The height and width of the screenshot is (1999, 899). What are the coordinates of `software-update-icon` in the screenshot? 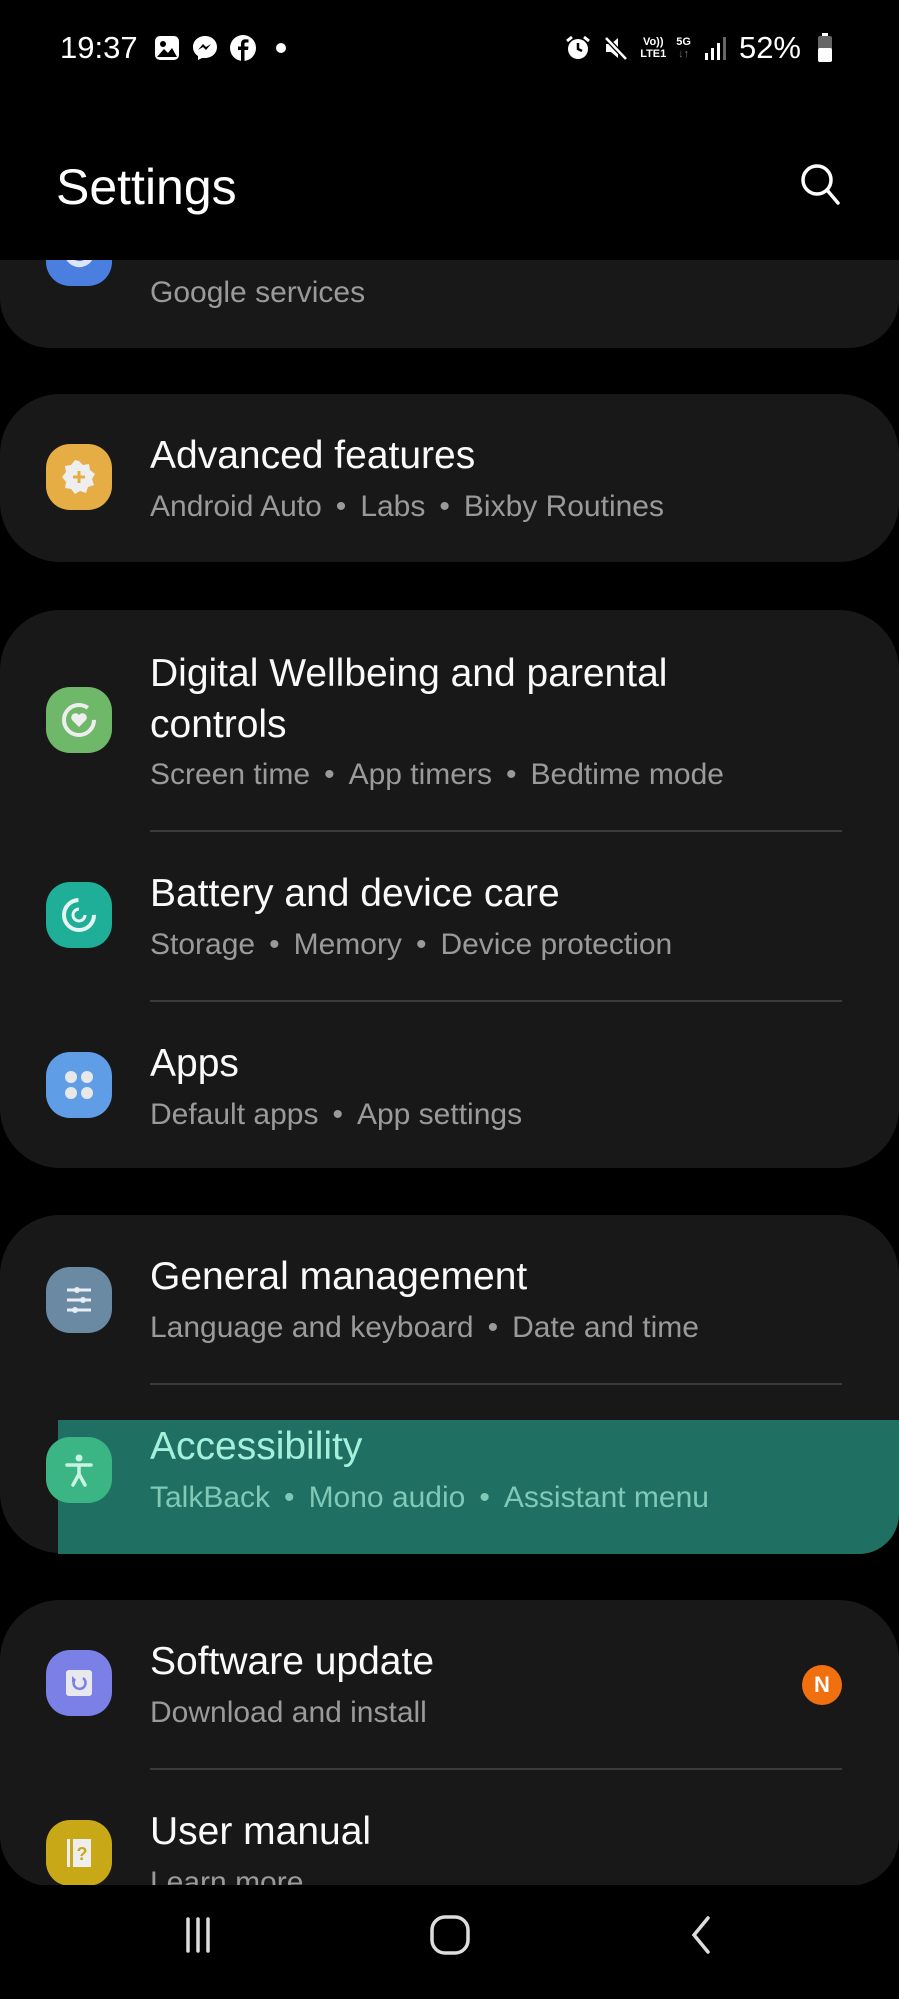 It's located at (79, 1683).